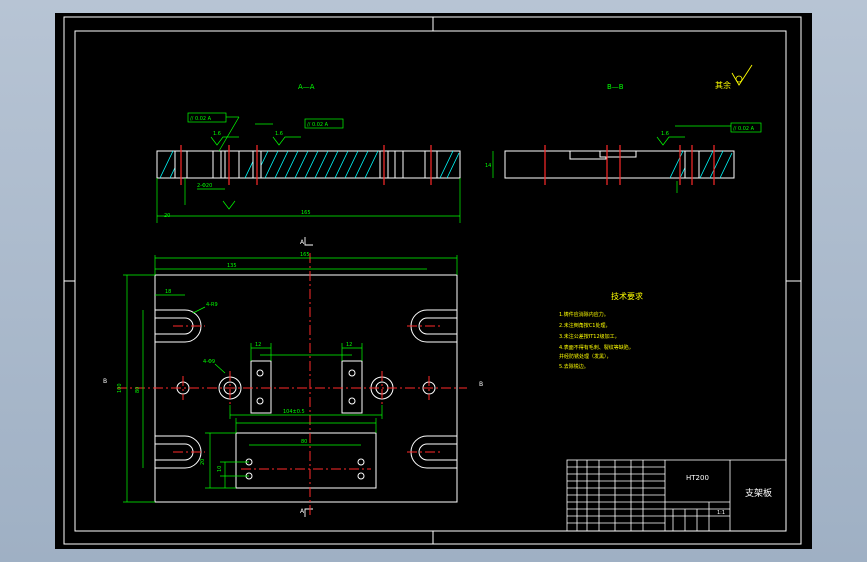 The image size is (867, 562). What do you see at coordinates (302, 511) in the screenshot?
I see `cut-mark-bottom: A` at bounding box center [302, 511].